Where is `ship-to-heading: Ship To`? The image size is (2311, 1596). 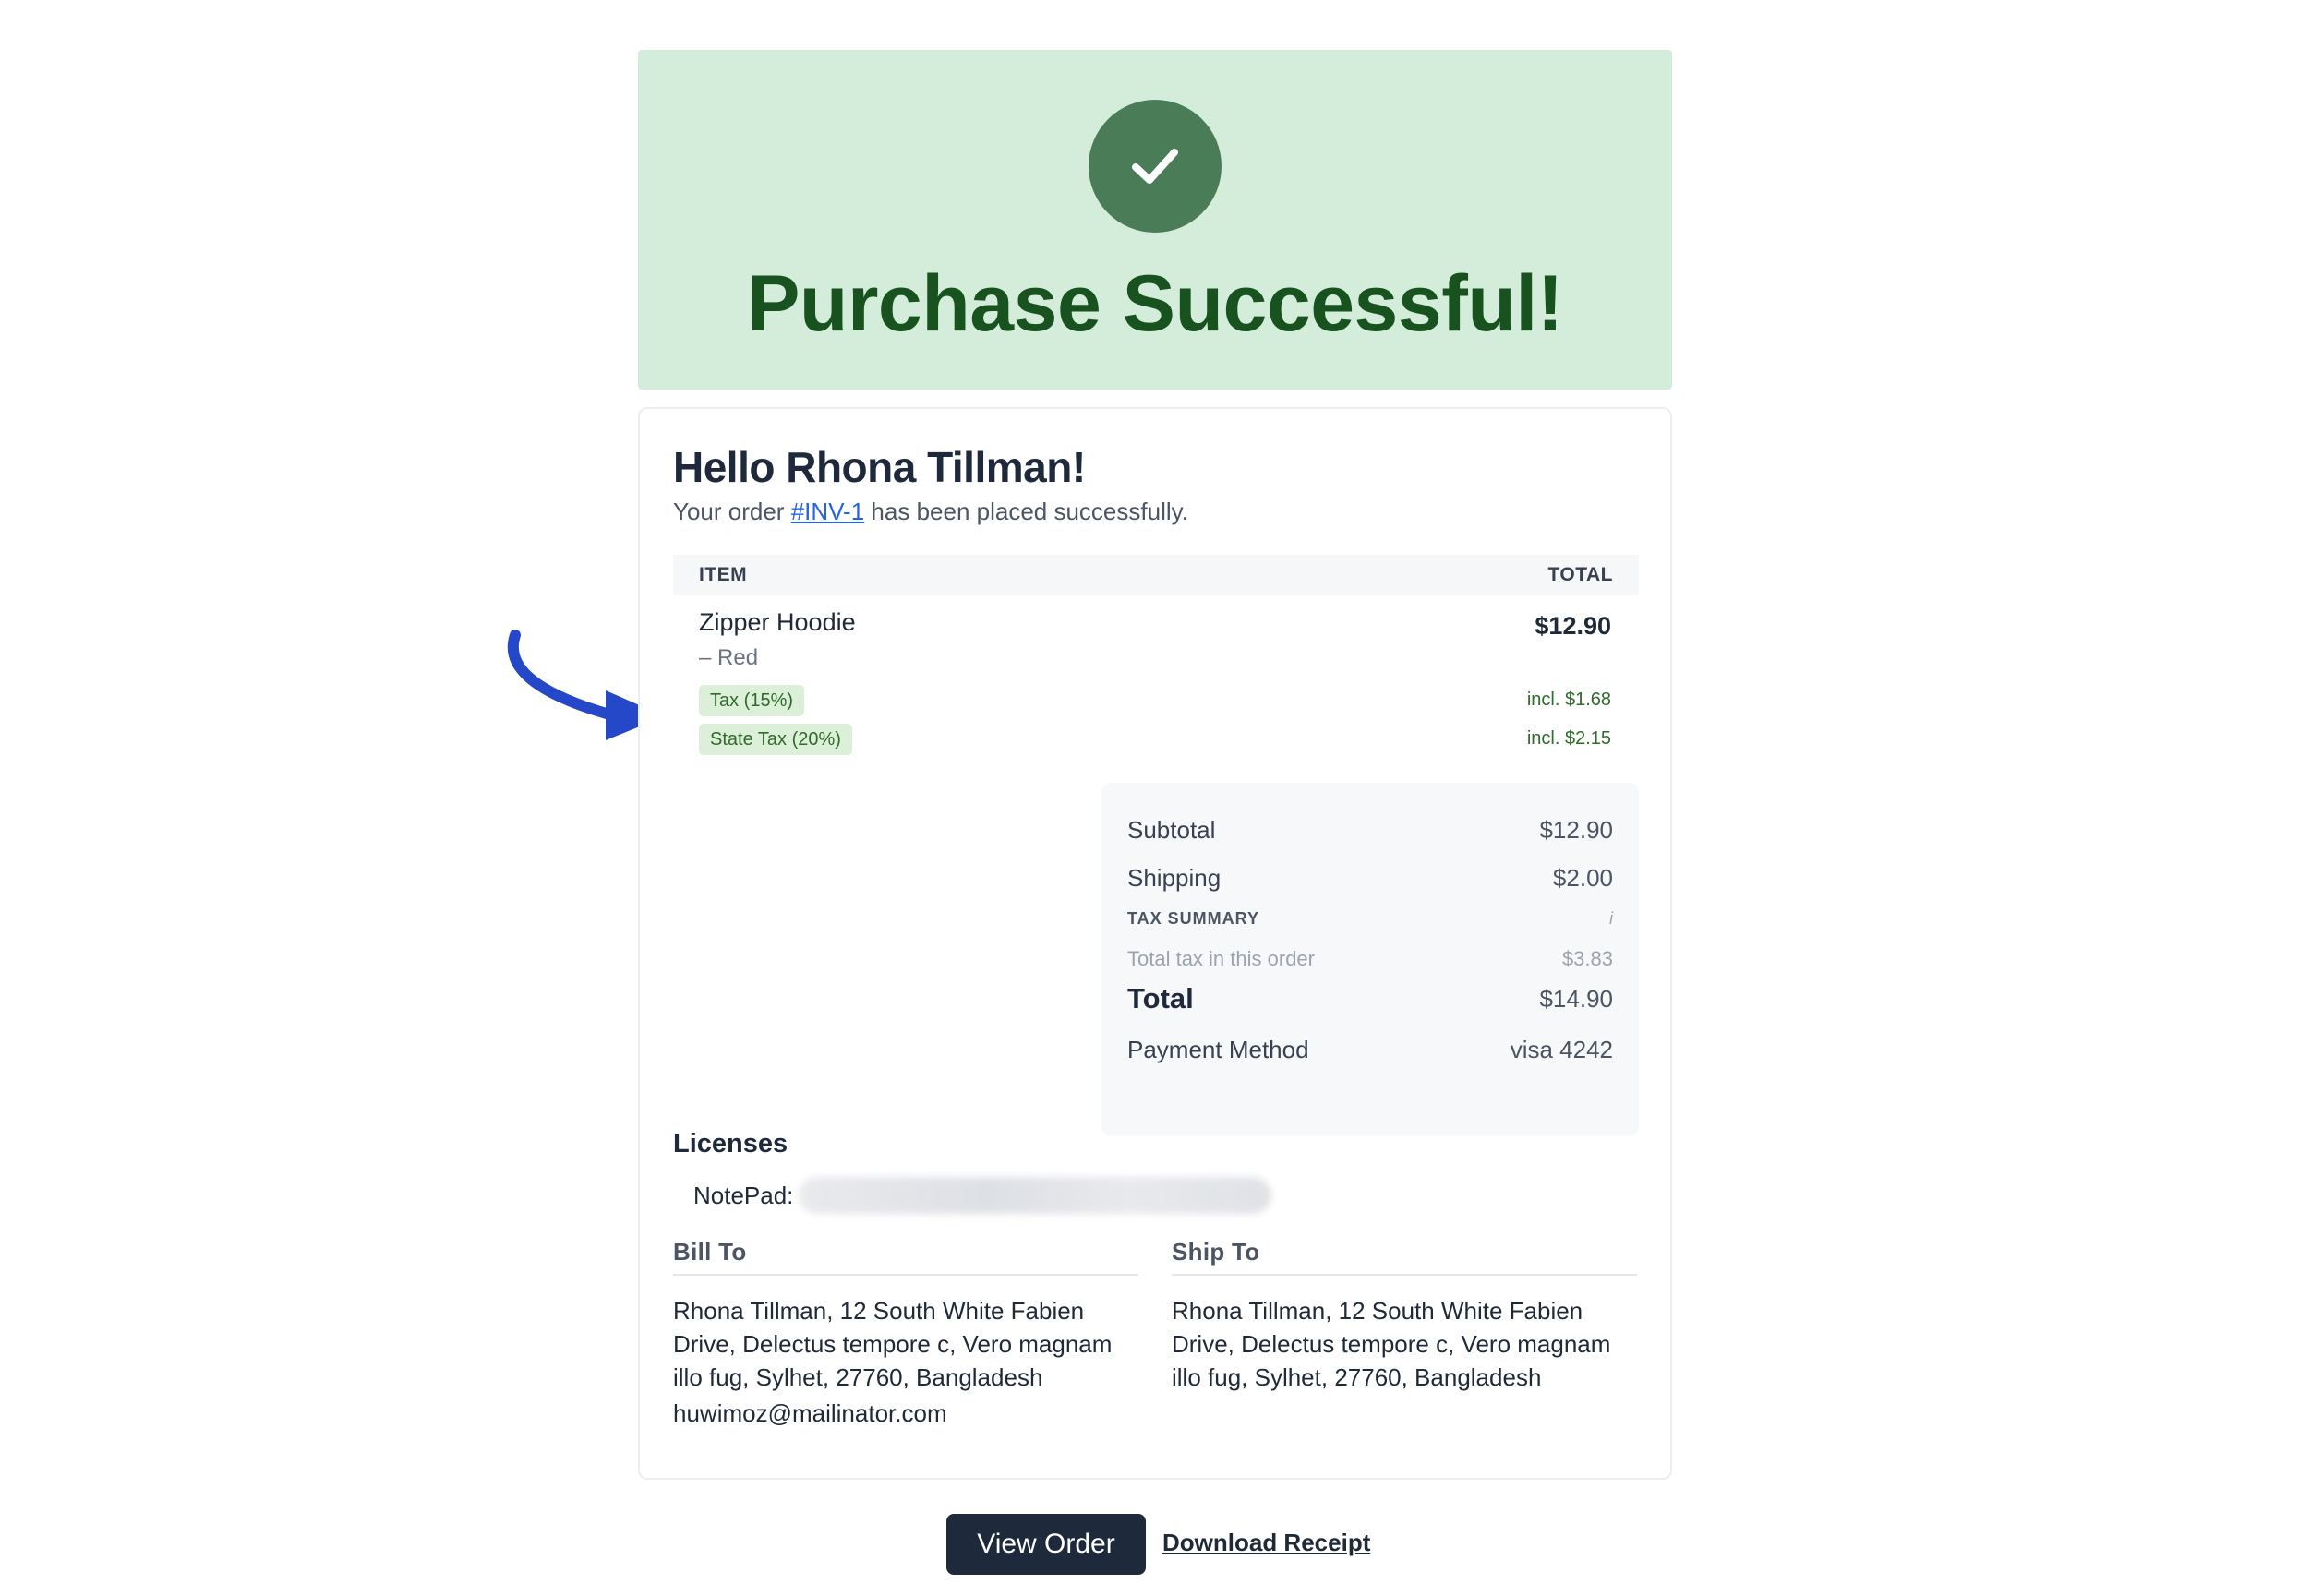 ship-to-heading: Ship To is located at coordinates (1404, 1257).